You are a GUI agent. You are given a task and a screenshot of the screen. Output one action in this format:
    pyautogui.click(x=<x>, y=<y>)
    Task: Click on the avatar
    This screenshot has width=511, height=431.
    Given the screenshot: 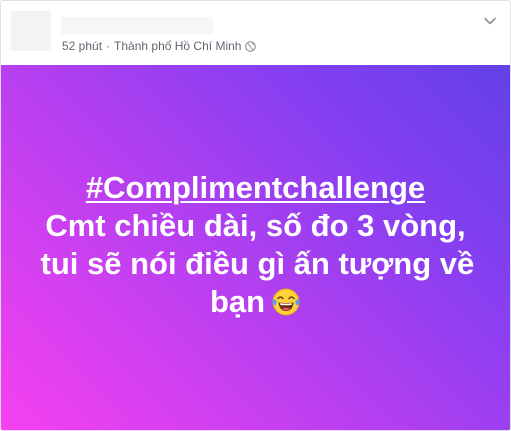 What is the action you would take?
    pyautogui.click(x=31, y=31)
    